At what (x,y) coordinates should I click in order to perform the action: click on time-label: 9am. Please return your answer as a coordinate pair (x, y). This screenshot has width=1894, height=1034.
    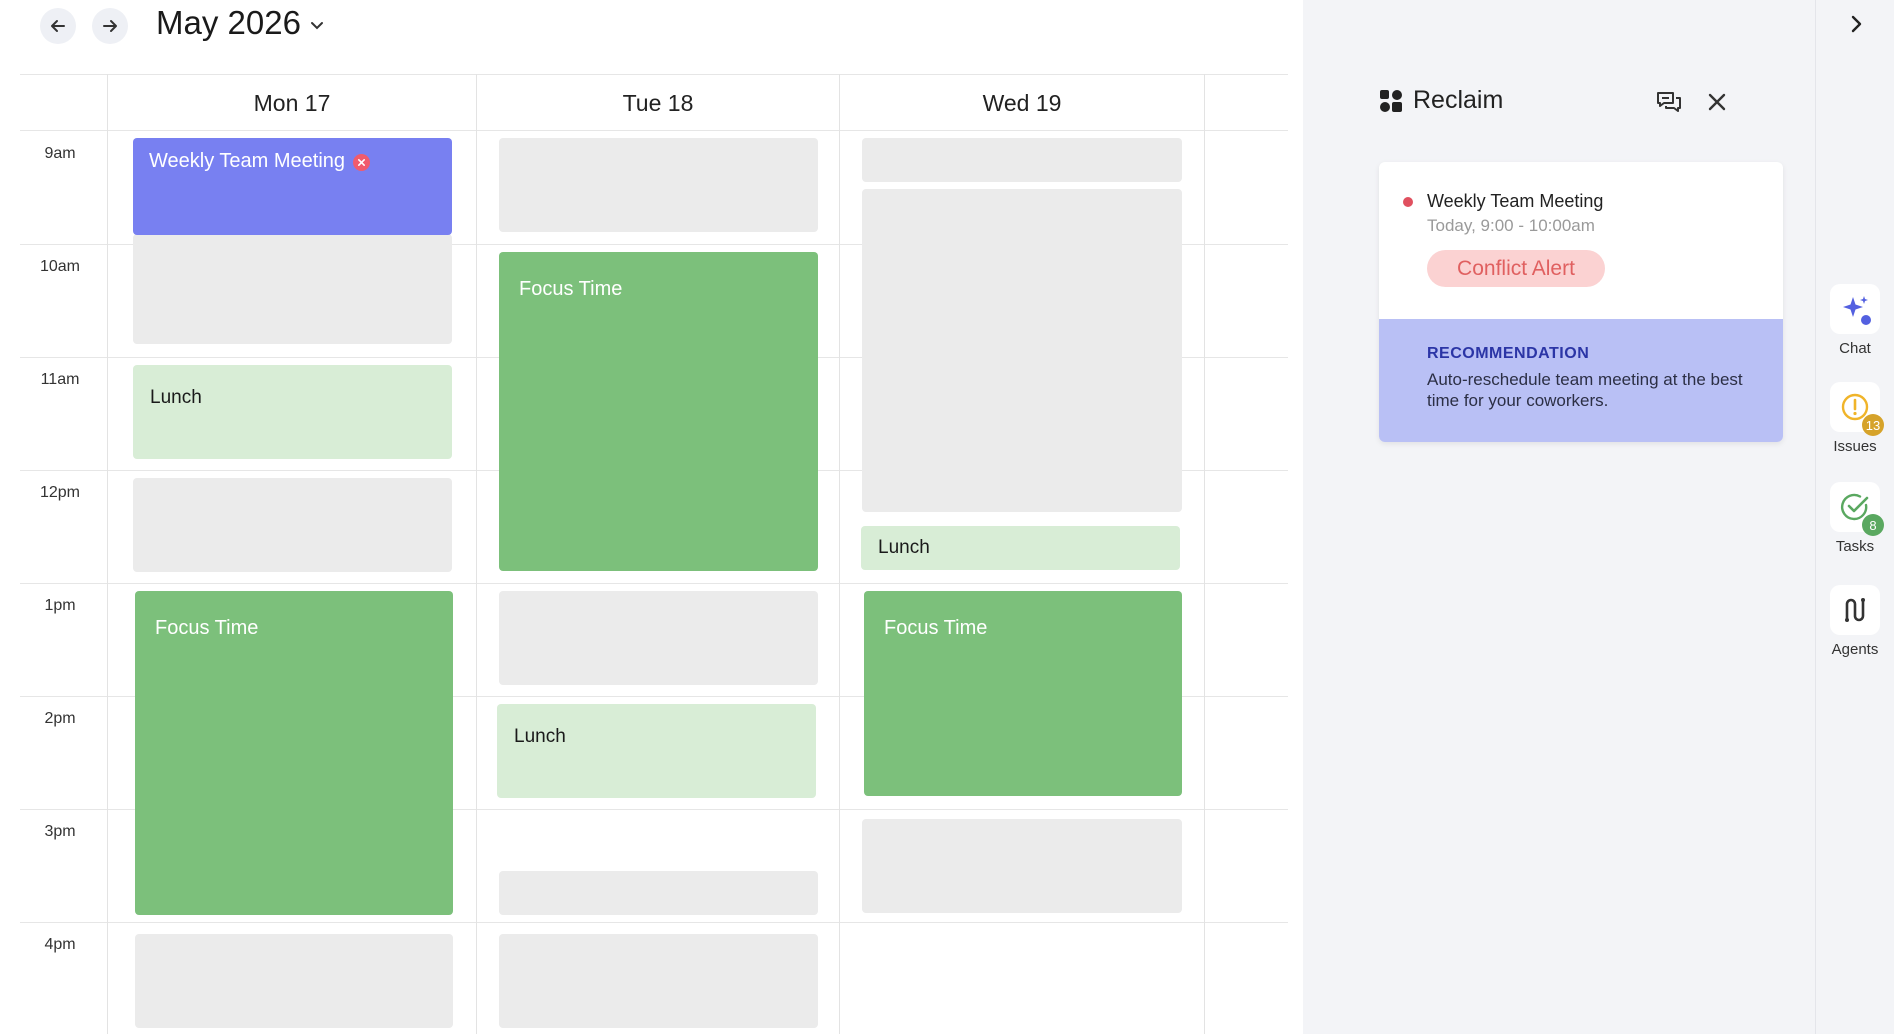
    Looking at the image, I should click on (60, 153).